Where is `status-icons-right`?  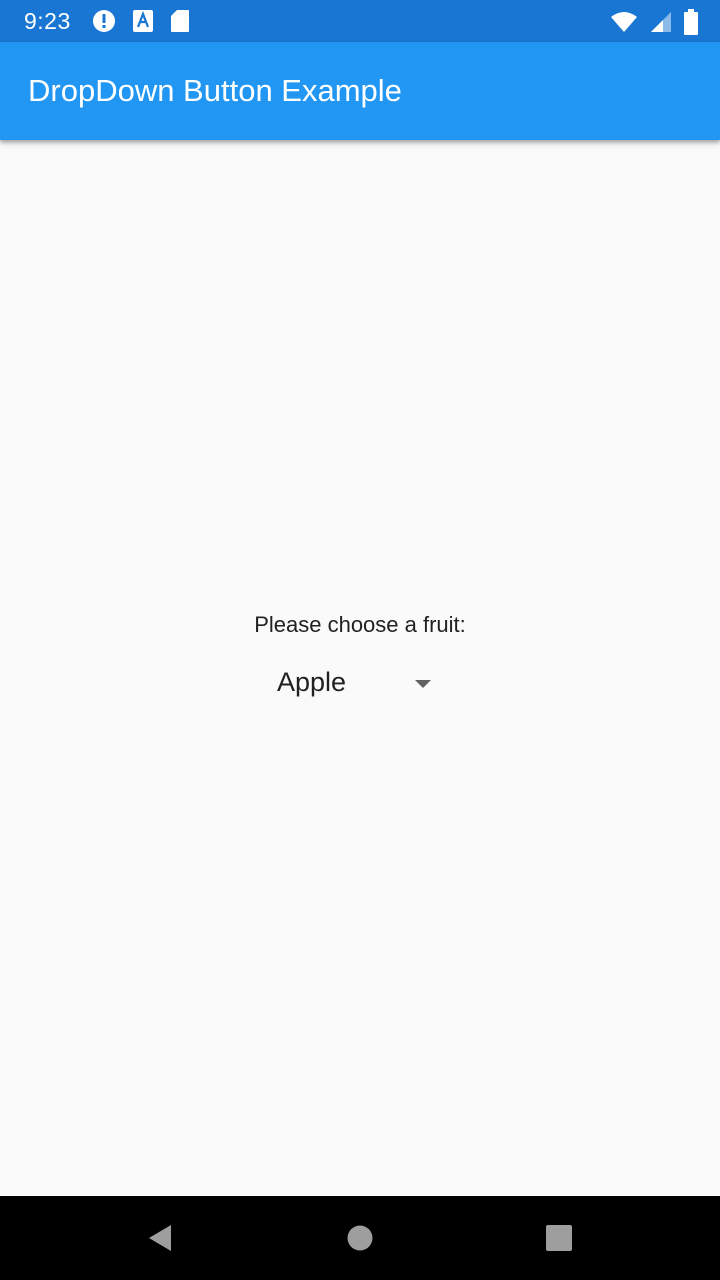
status-icons-right is located at coordinates (648, 22).